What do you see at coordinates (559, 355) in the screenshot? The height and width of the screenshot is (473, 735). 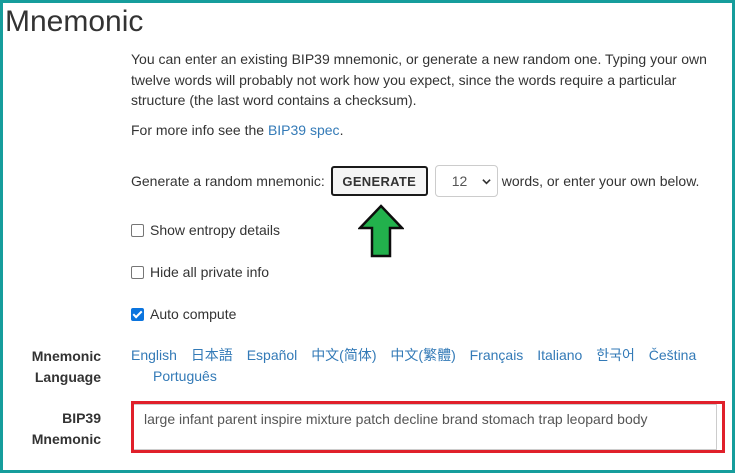 I see `language-link-italian: Italiano` at bounding box center [559, 355].